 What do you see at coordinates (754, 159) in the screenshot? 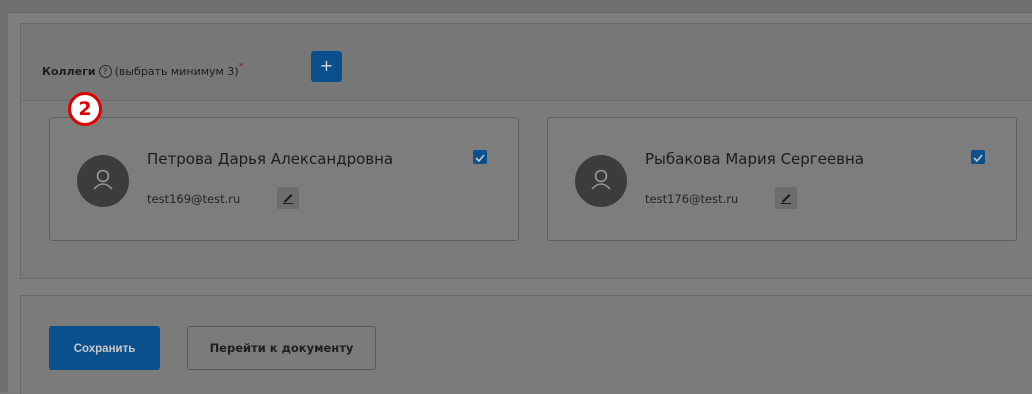
I see `colleague-name: Рыбакова Мария Сергеевна` at bounding box center [754, 159].